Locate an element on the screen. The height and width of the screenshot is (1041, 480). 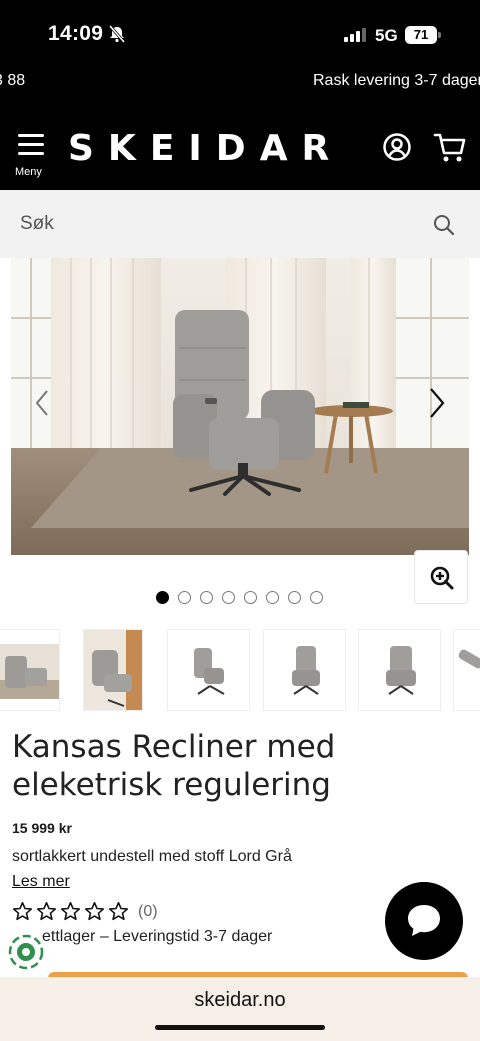
site-header: Meny SKEIDAR is located at coordinates (240, 148).